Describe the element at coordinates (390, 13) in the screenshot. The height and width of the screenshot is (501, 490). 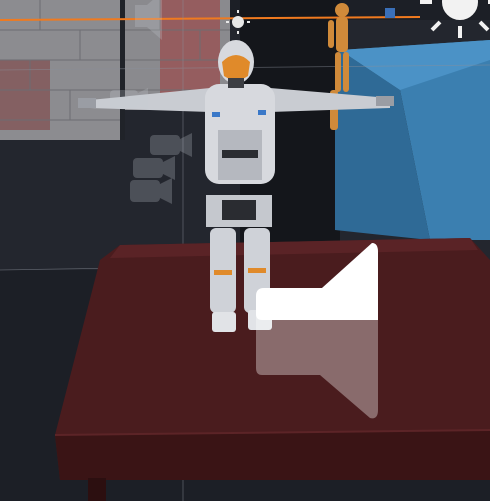
I see `small-blue-gizmo` at that location.